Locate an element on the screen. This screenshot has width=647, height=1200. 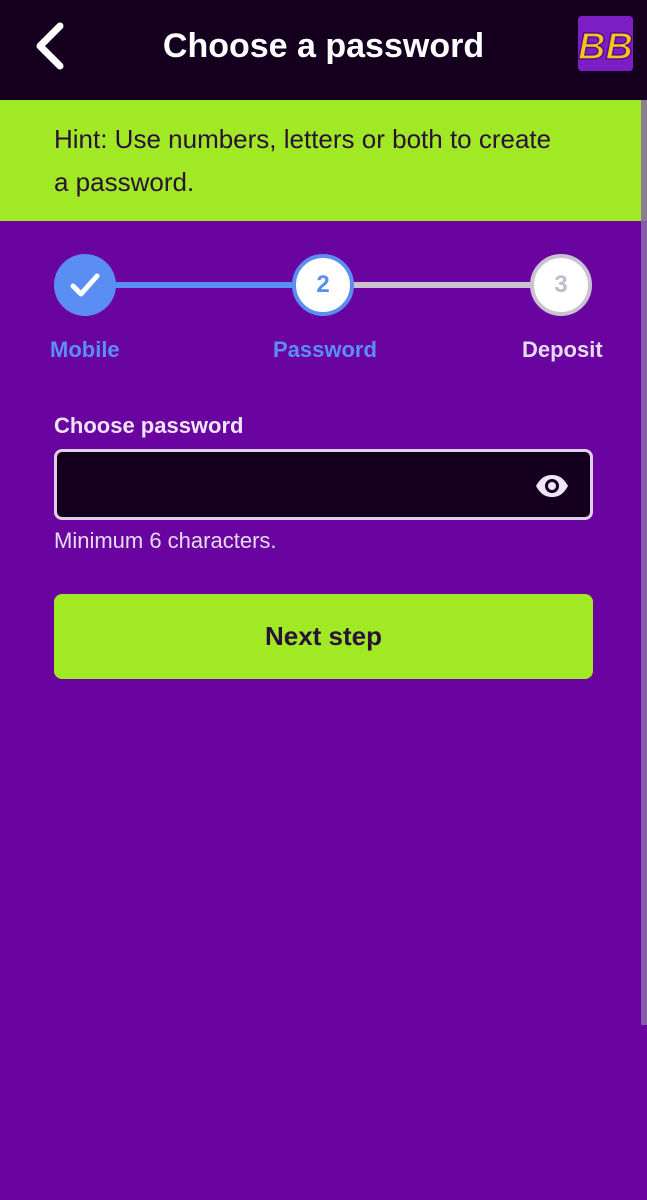
password-helper-text: Minimum 6 characters. is located at coordinates (165, 540).